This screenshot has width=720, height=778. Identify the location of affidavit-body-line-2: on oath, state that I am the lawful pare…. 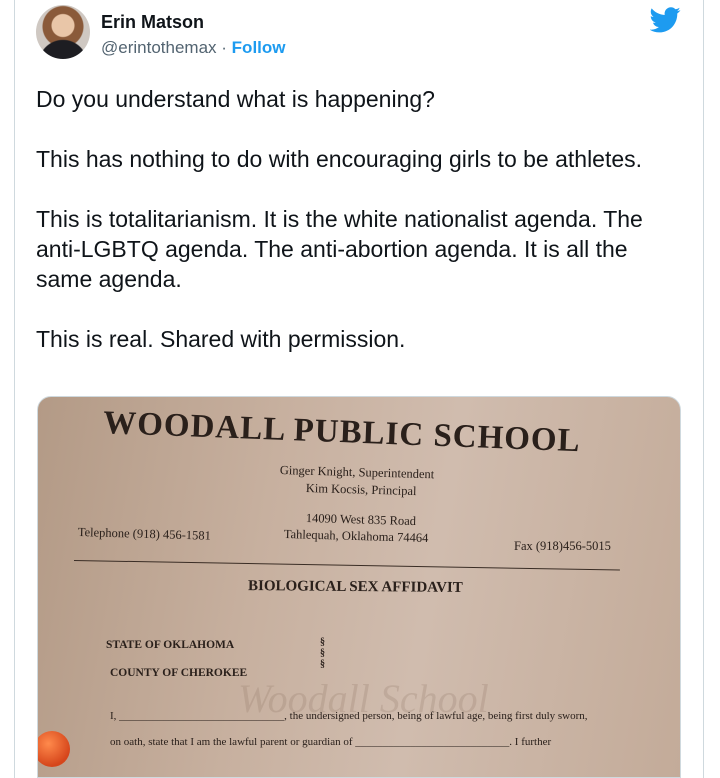
(331, 742).